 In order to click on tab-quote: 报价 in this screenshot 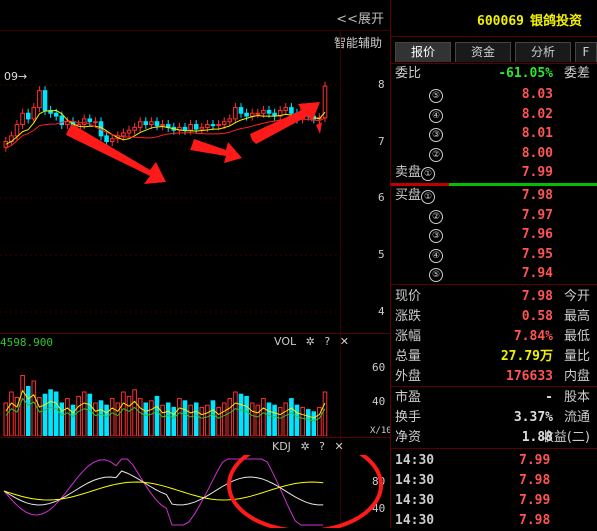, I will do `click(423, 52)`.